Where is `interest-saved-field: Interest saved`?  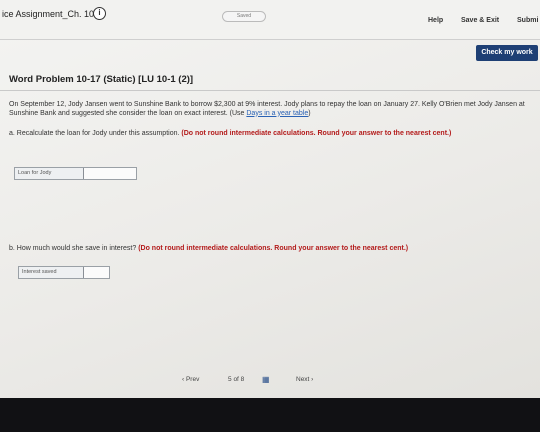
interest-saved-field: Interest saved is located at coordinates (64, 272).